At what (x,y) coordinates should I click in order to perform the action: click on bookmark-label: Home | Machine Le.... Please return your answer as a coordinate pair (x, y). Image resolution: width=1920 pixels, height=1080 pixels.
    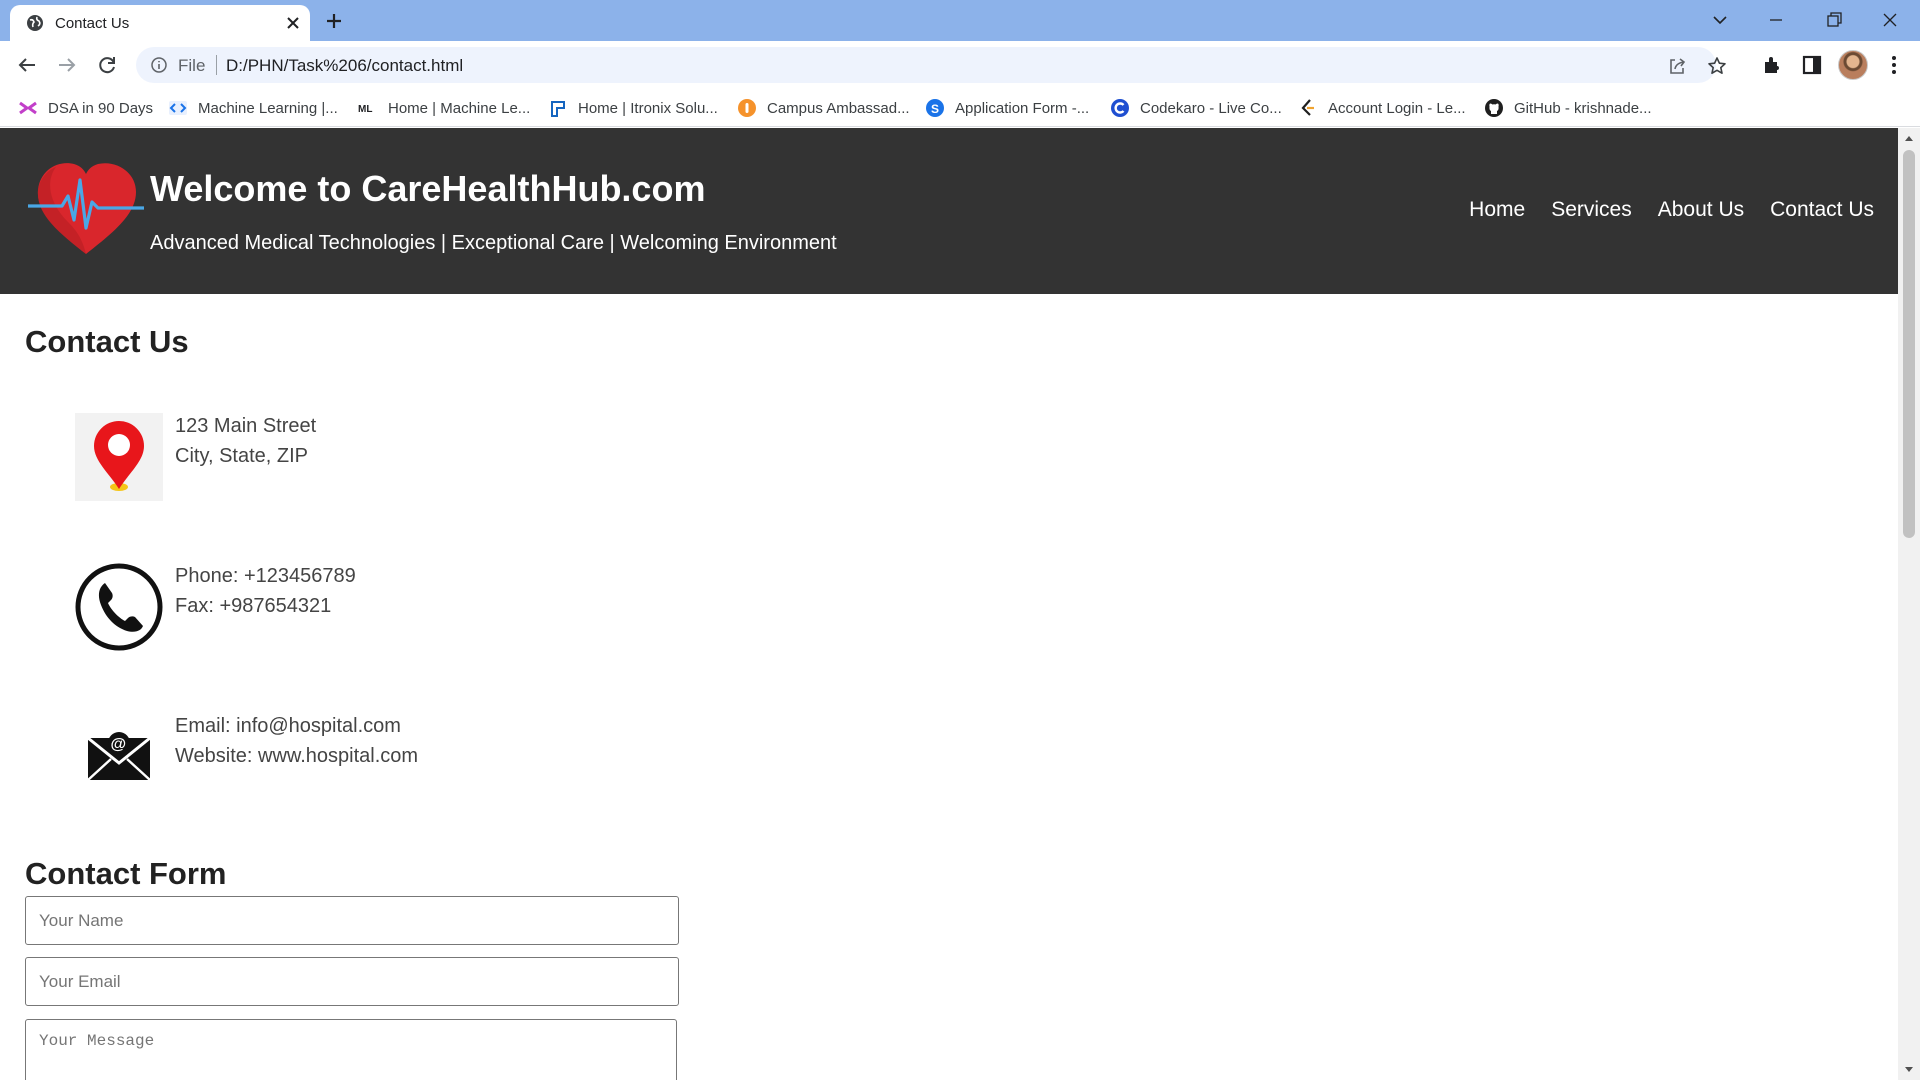
    Looking at the image, I should click on (459, 108).